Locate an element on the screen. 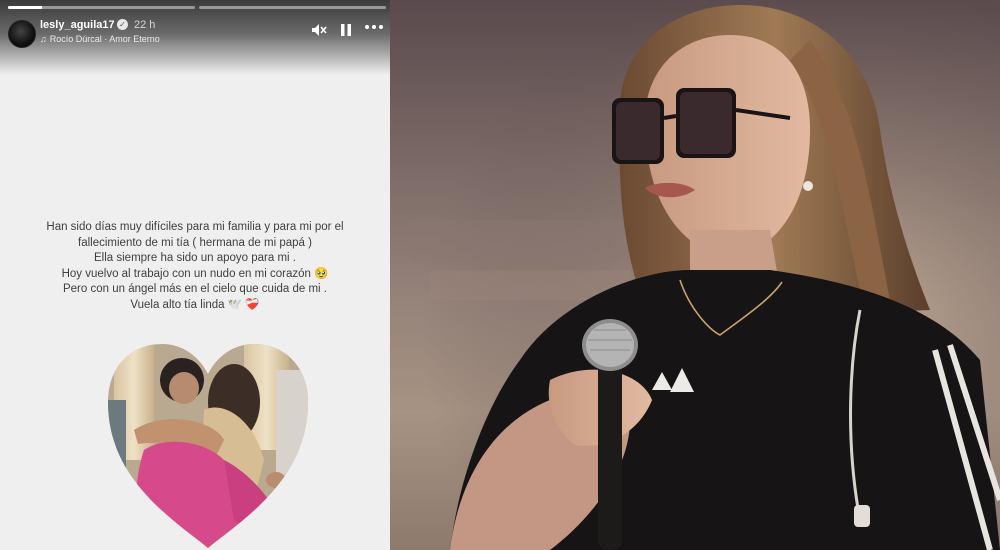 This screenshot has height=550, width=1000. post-time: 22 h is located at coordinates (145, 25).